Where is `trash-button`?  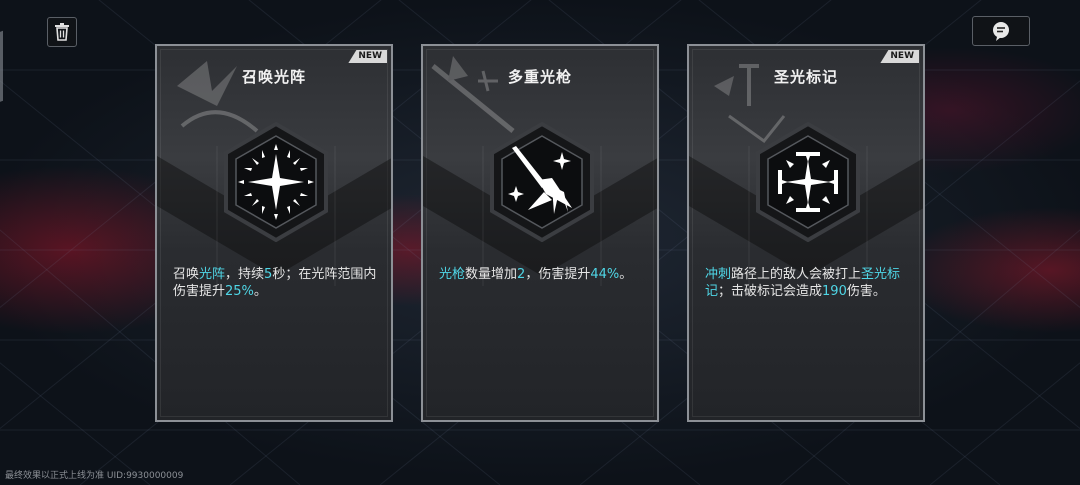 trash-button is located at coordinates (62, 32).